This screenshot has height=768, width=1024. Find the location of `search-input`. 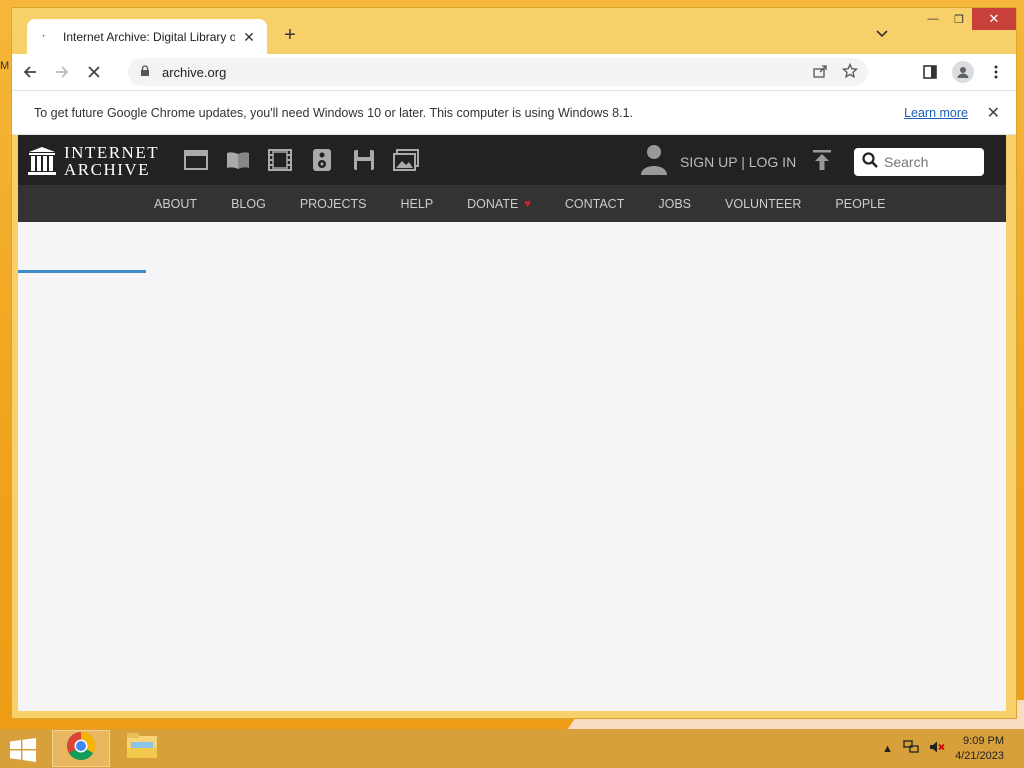

search-input is located at coordinates (929, 162).